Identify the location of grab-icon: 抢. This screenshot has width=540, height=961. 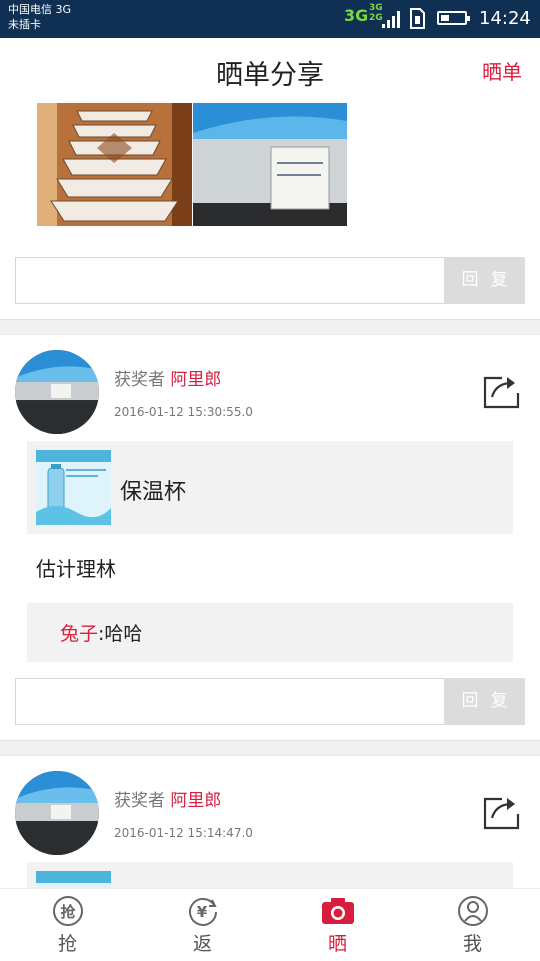
(67, 911).